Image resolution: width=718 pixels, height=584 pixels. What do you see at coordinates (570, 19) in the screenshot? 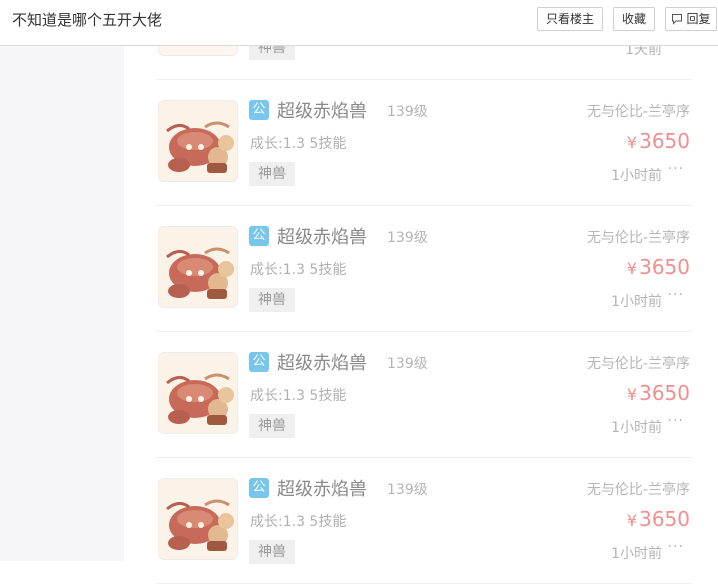
I see `only-op-button: 只看楼主` at bounding box center [570, 19].